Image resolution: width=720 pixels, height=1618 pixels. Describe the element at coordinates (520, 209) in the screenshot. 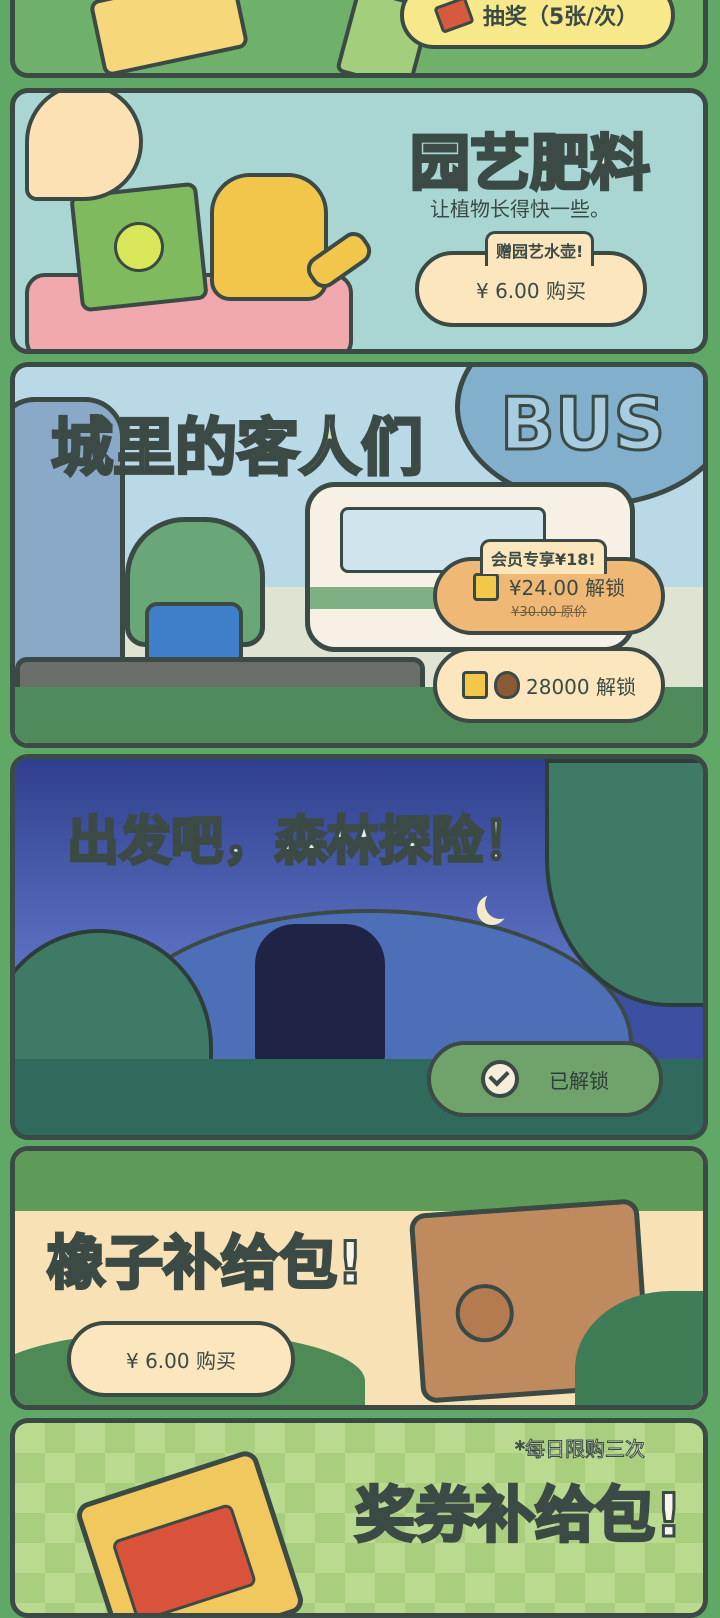

I see `garden-subtitle: 让植物长得快一些。` at that location.